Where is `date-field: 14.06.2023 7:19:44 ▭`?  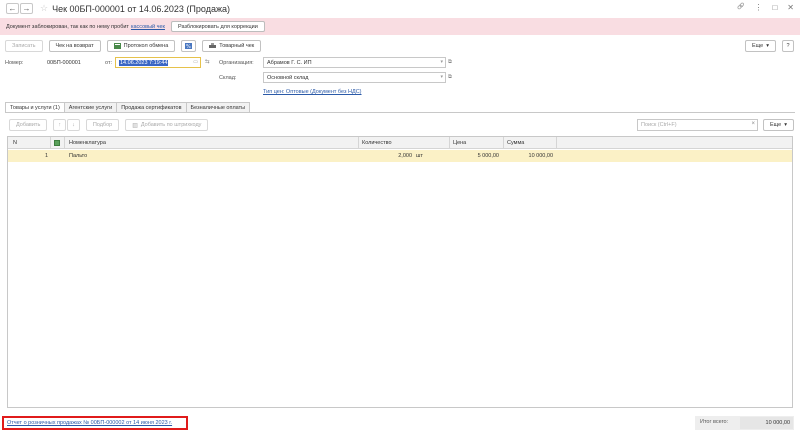 date-field: 14.06.2023 7:19:44 ▭ is located at coordinates (158, 62).